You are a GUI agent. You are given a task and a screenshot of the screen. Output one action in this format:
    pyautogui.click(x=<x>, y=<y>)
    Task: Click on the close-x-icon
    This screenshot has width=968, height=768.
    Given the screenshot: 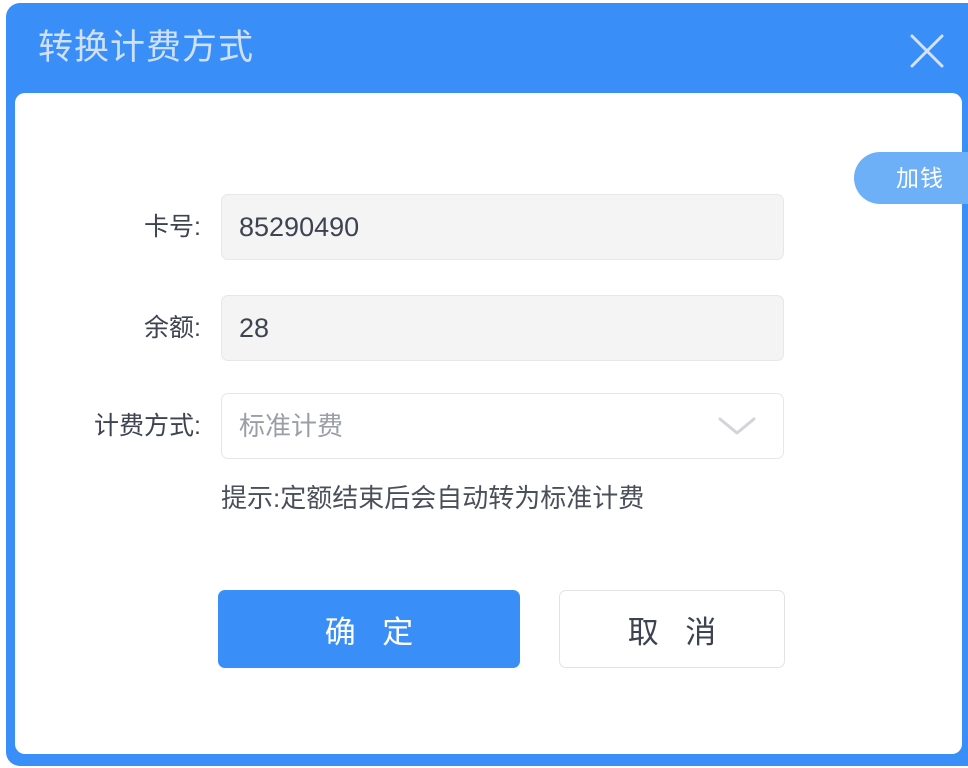 What is the action you would take?
    pyautogui.click(x=927, y=51)
    